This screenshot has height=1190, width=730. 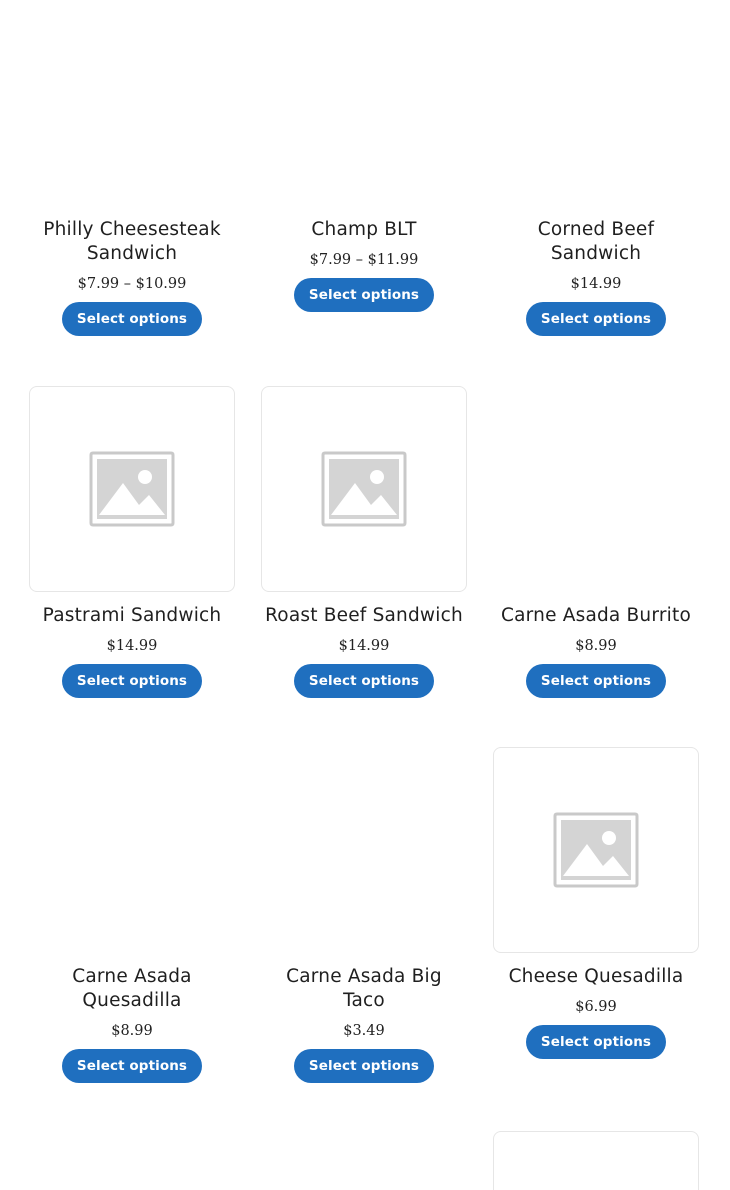 What do you see at coordinates (132, 616) in the screenshot?
I see `product-title: Pastrami Sandwich` at bounding box center [132, 616].